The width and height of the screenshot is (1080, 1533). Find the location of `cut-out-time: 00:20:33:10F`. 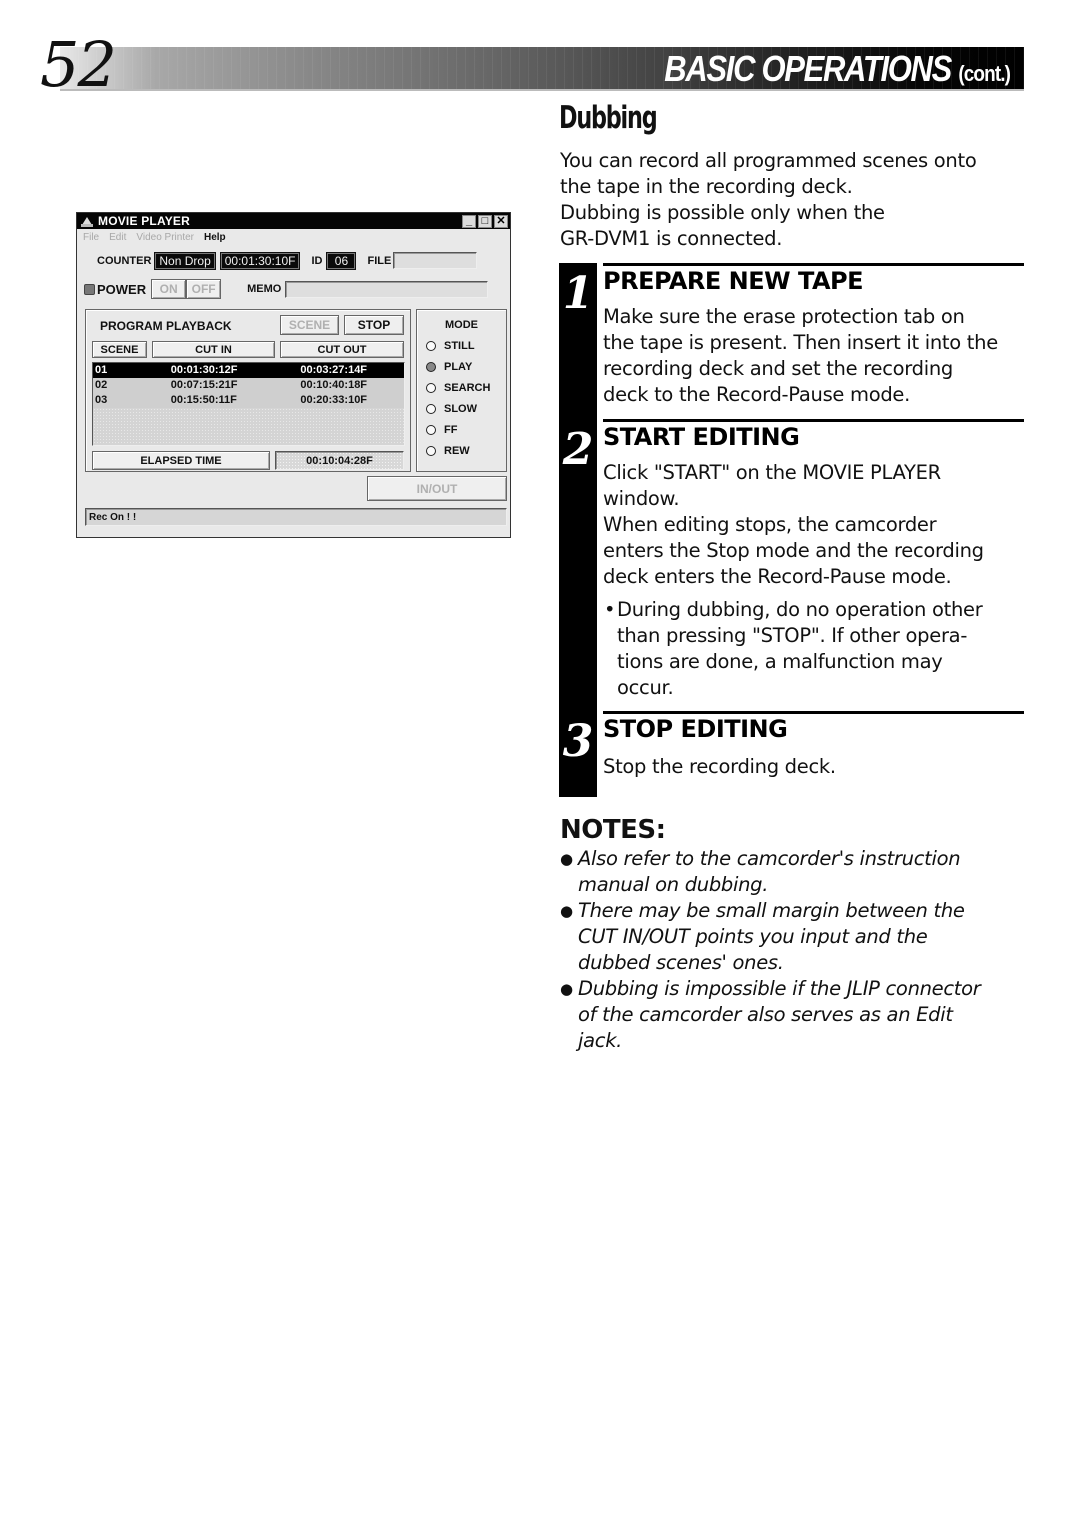

cut-out-time: 00:20:33:10F is located at coordinates (334, 400).